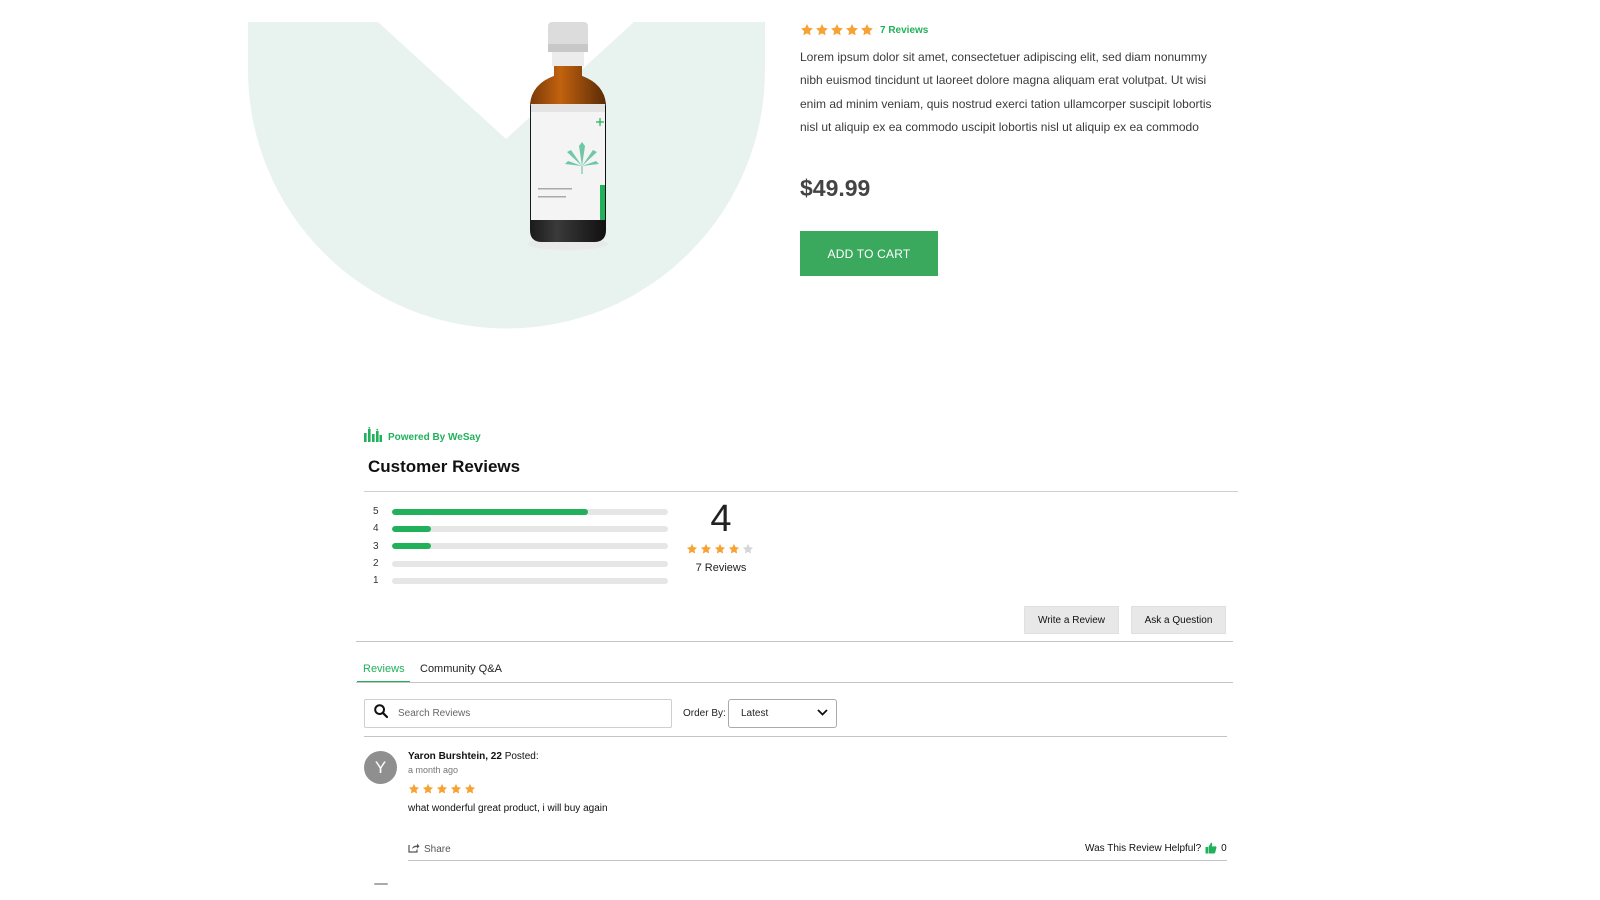 The image size is (1600, 900). What do you see at coordinates (1143, 848) in the screenshot?
I see `helpful-label: Was This Review Helpful?` at bounding box center [1143, 848].